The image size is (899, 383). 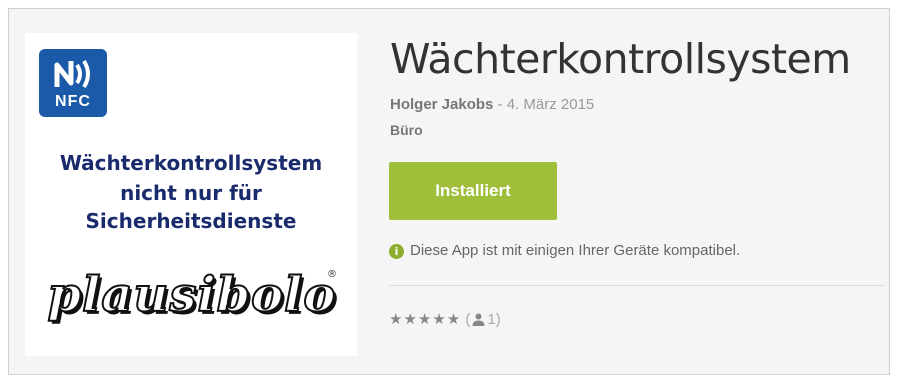 What do you see at coordinates (491, 319) in the screenshot?
I see `rating-count: 1` at bounding box center [491, 319].